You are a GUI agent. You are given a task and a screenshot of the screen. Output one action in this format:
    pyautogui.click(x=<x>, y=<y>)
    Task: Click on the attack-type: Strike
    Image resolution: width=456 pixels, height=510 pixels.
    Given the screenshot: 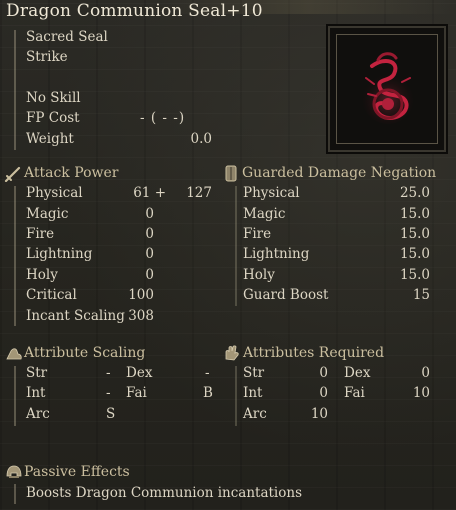 What is the action you would take?
    pyautogui.click(x=47, y=57)
    